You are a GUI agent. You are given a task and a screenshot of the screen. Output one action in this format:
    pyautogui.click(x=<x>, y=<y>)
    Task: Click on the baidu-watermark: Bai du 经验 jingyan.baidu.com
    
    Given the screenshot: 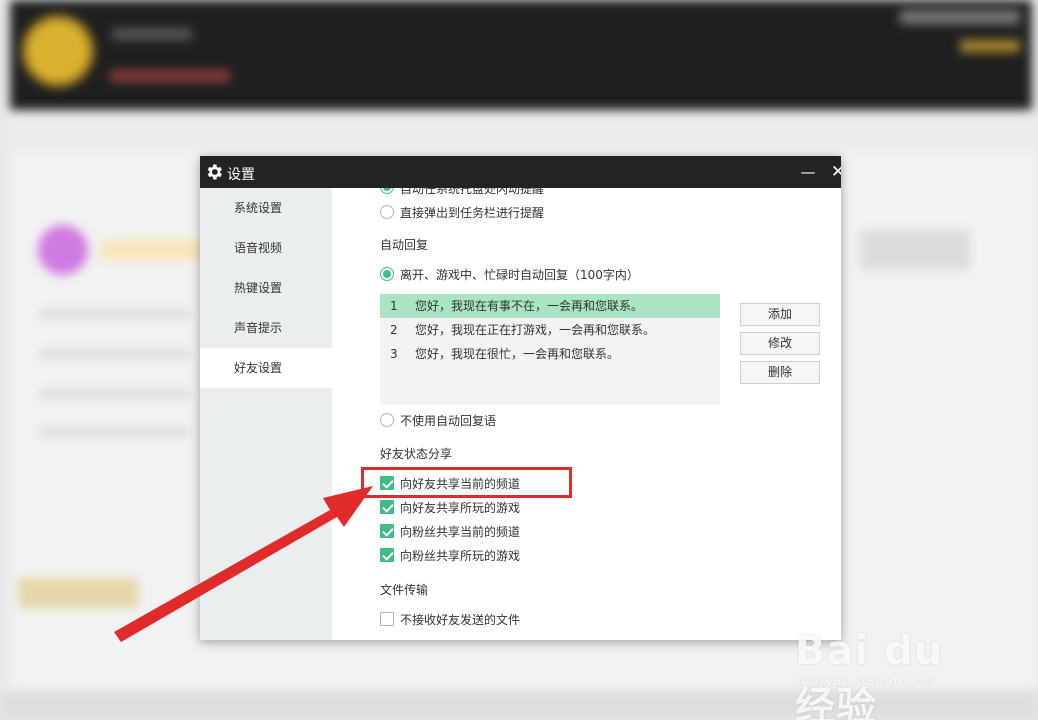 What is the action you would take?
    pyautogui.click(x=895, y=660)
    